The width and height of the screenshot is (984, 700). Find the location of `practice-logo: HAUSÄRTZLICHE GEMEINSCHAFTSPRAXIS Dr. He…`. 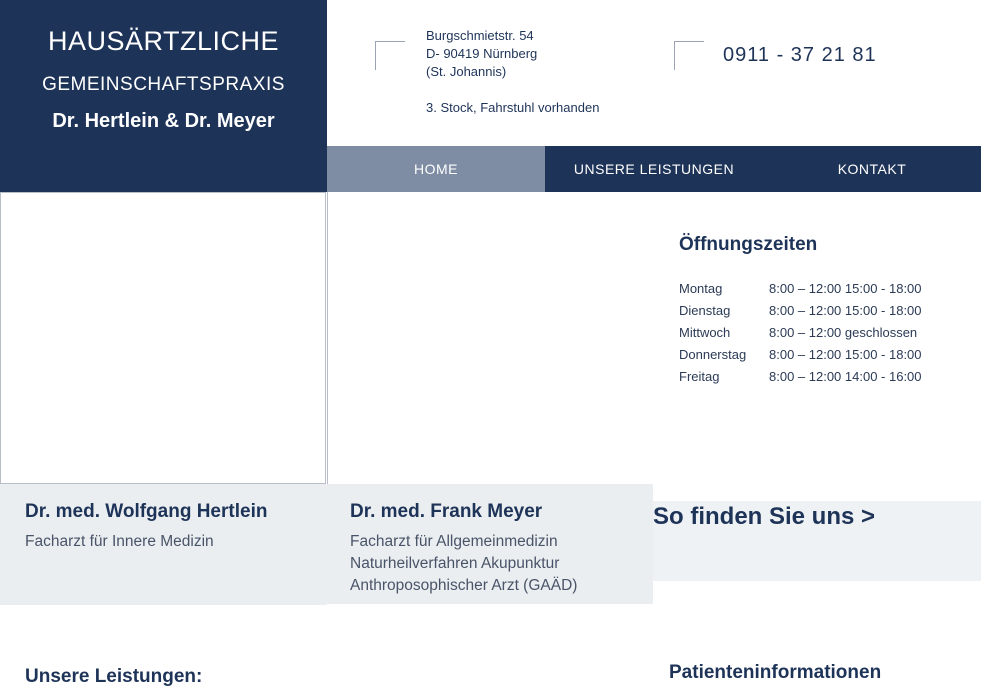

practice-logo: HAUSÄRTZLICHE GEMEINSCHAFTSPRAXIS Dr. He… is located at coordinates (163, 96).